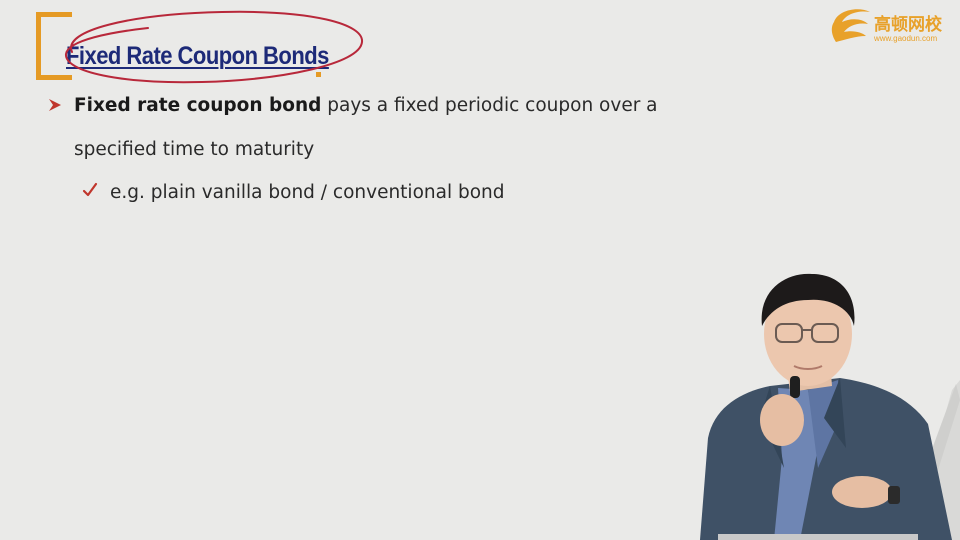 This screenshot has width=960, height=540. Describe the element at coordinates (55, 105) in the screenshot. I see `arrow-bullet-icon` at that location.